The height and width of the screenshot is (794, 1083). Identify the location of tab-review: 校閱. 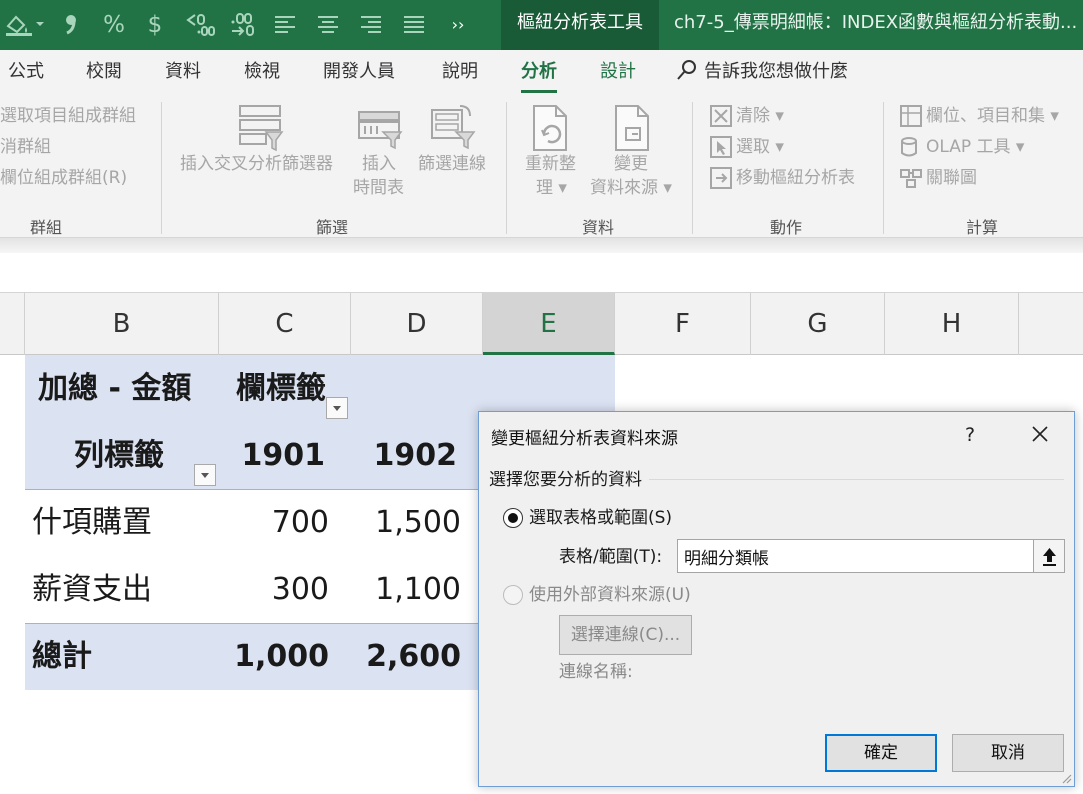
(104, 73).